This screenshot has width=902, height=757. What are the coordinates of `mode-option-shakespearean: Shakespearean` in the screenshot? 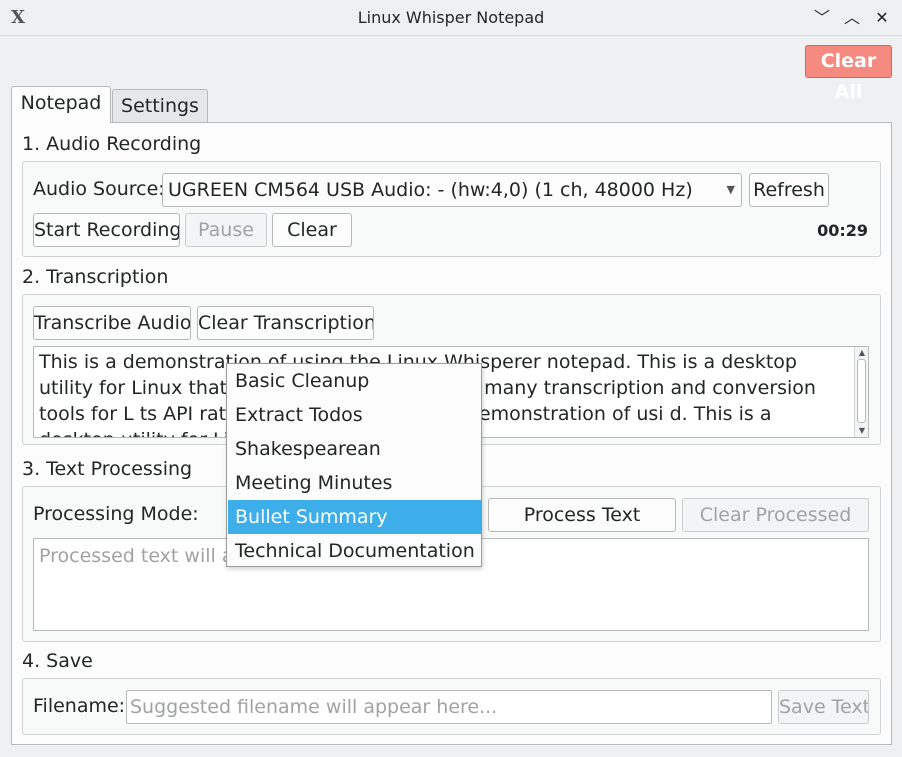 It's located at (355, 449).